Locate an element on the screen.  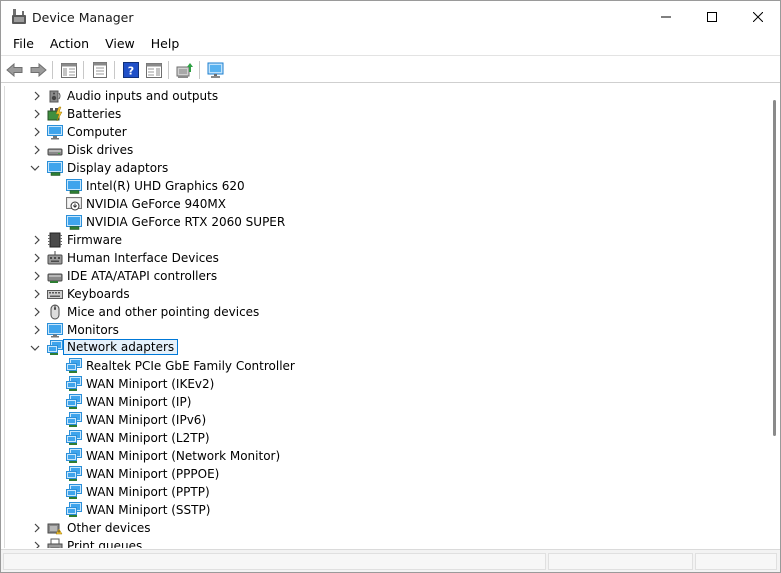
tree-item-label: Network adapters is located at coordinates (121, 347).